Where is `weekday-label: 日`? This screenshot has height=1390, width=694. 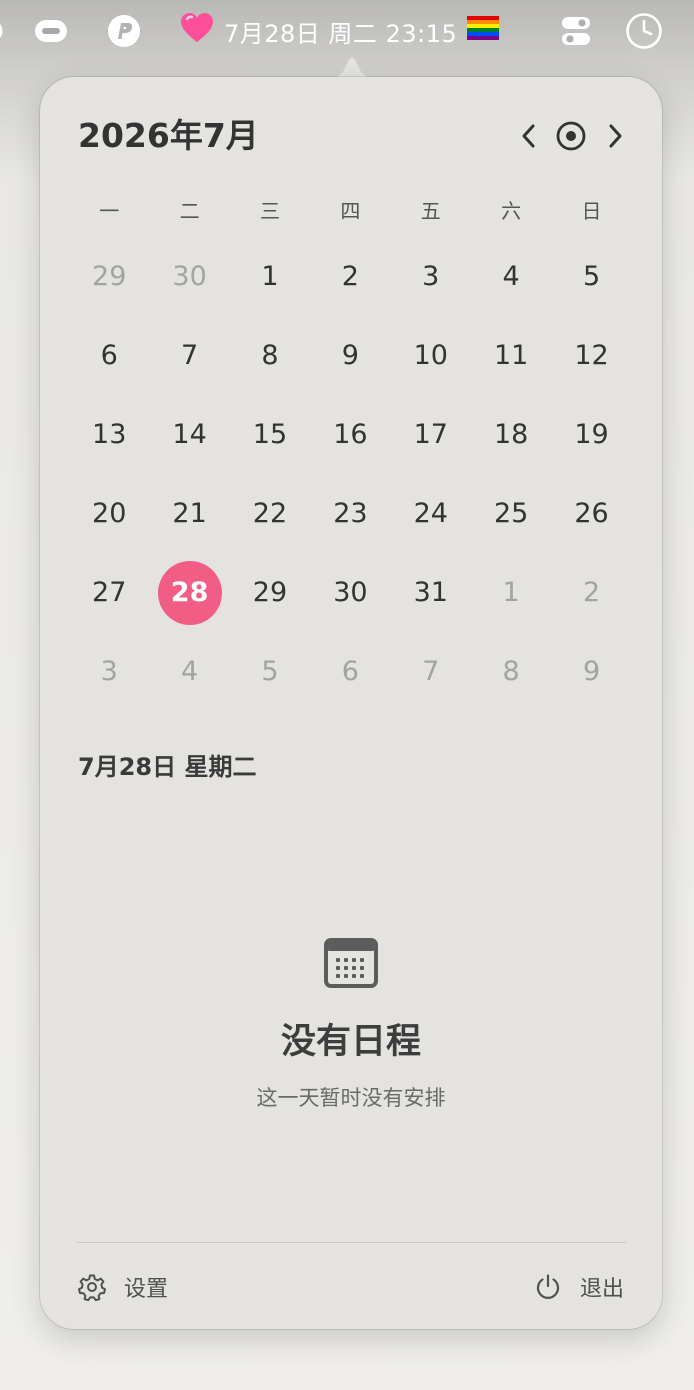
weekday-label: 日 is located at coordinates (591, 211).